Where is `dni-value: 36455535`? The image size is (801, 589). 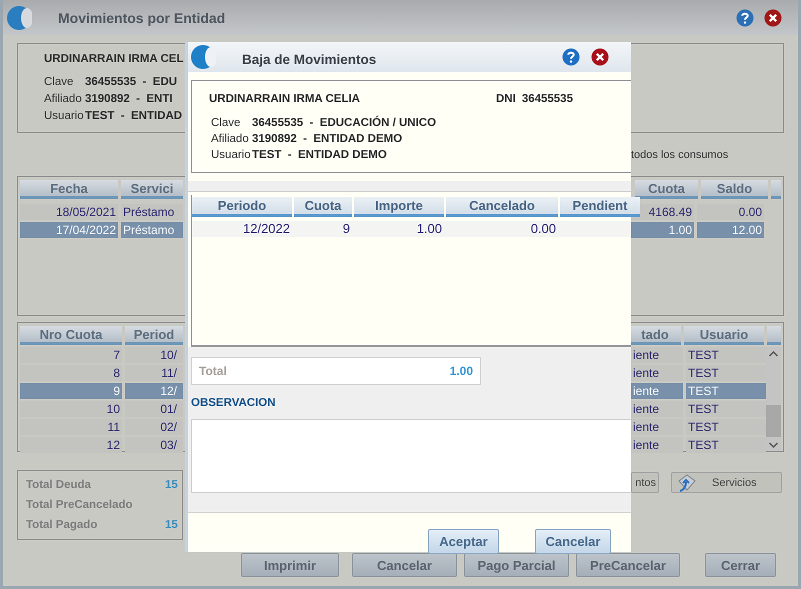
dni-value: 36455535 is located at coordinates (547, 99).